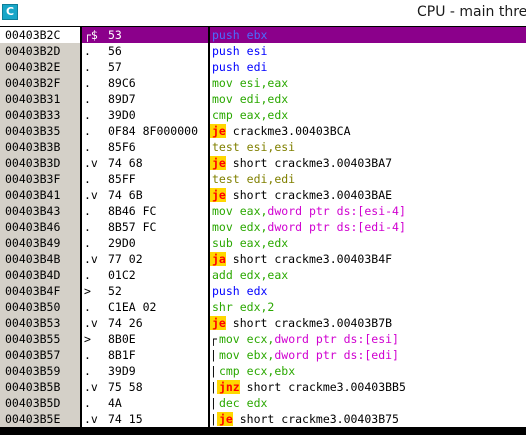 The height and width of the screenshot is (435, 526). I want to click on disasm-row: 00403B2D. 56 push esi, so click(263, 51).